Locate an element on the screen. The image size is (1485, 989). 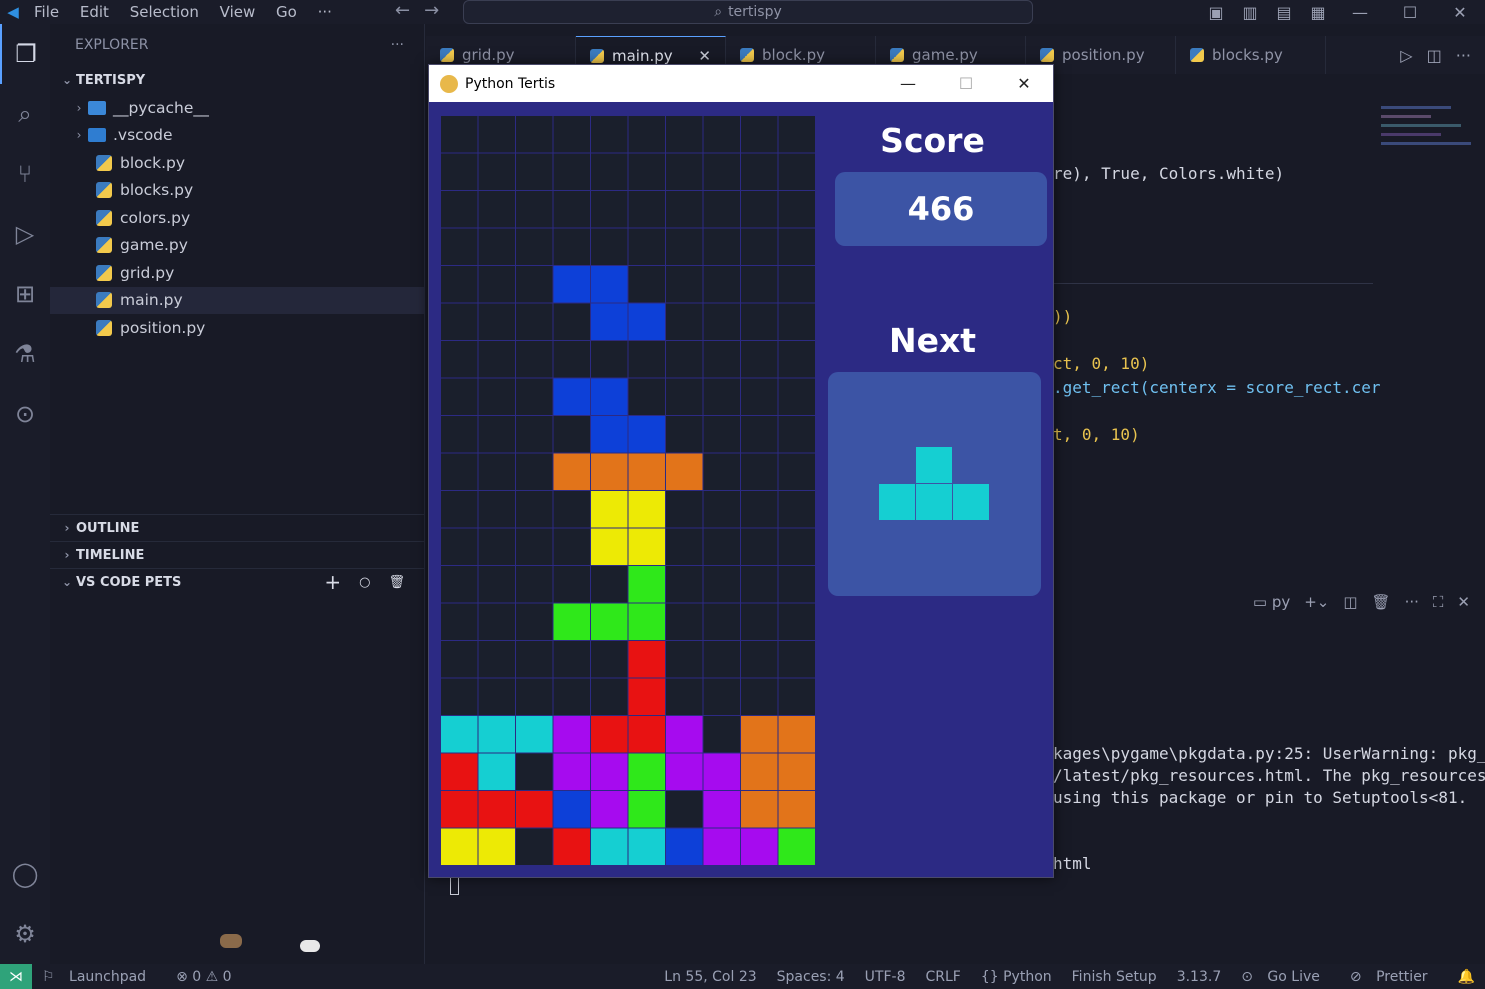
menu-selection: Selection is located at coordinates (164, 12).